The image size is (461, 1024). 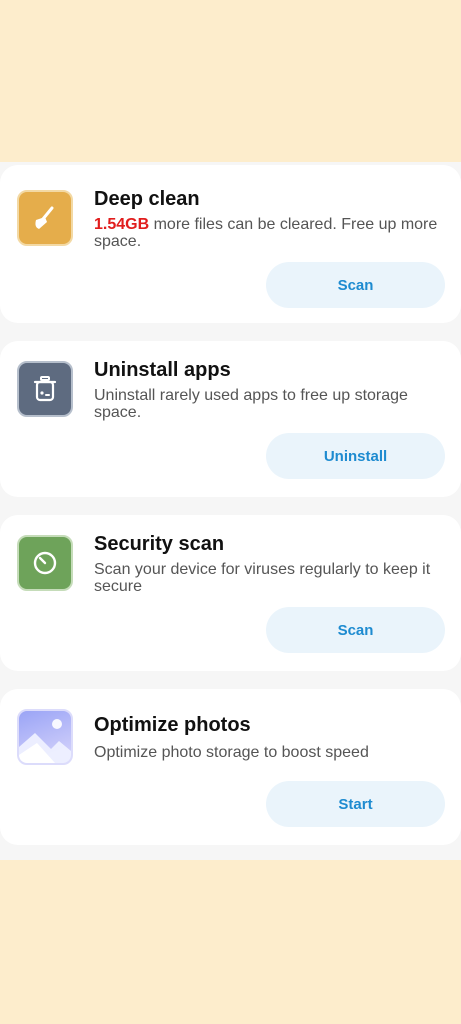 I want to click on photo-icon, so click(x=45, y=737).